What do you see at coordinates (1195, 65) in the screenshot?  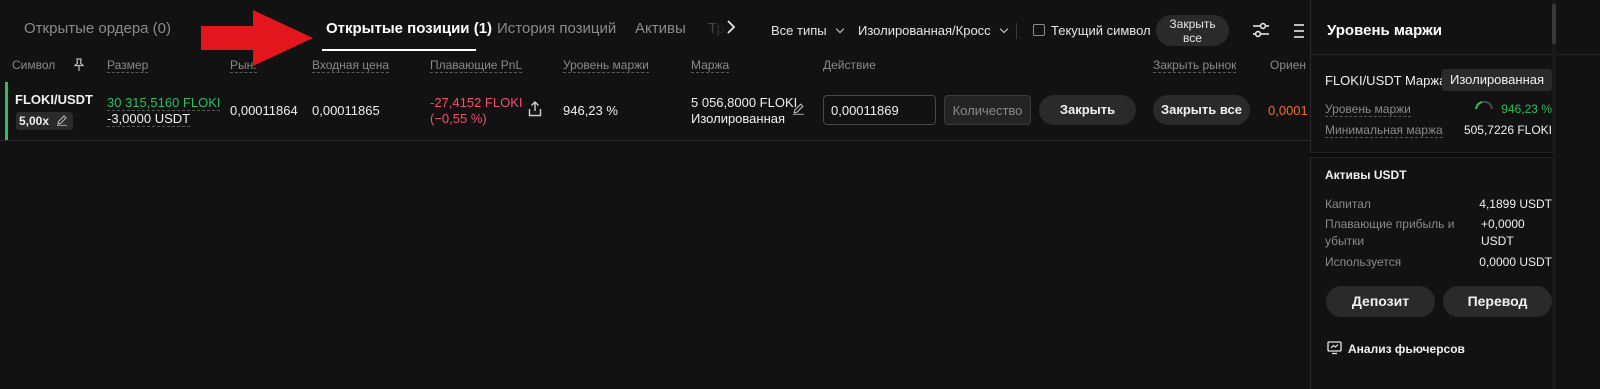 I see `col-close-market: Закрыть рынок` at bounding box center [1195, 65].